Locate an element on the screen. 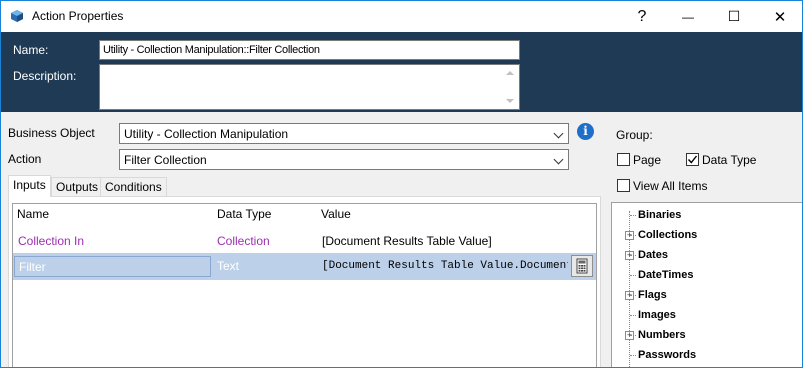 The image size is (803, 368). help-icon: ? is located at coordinates (642, 16).